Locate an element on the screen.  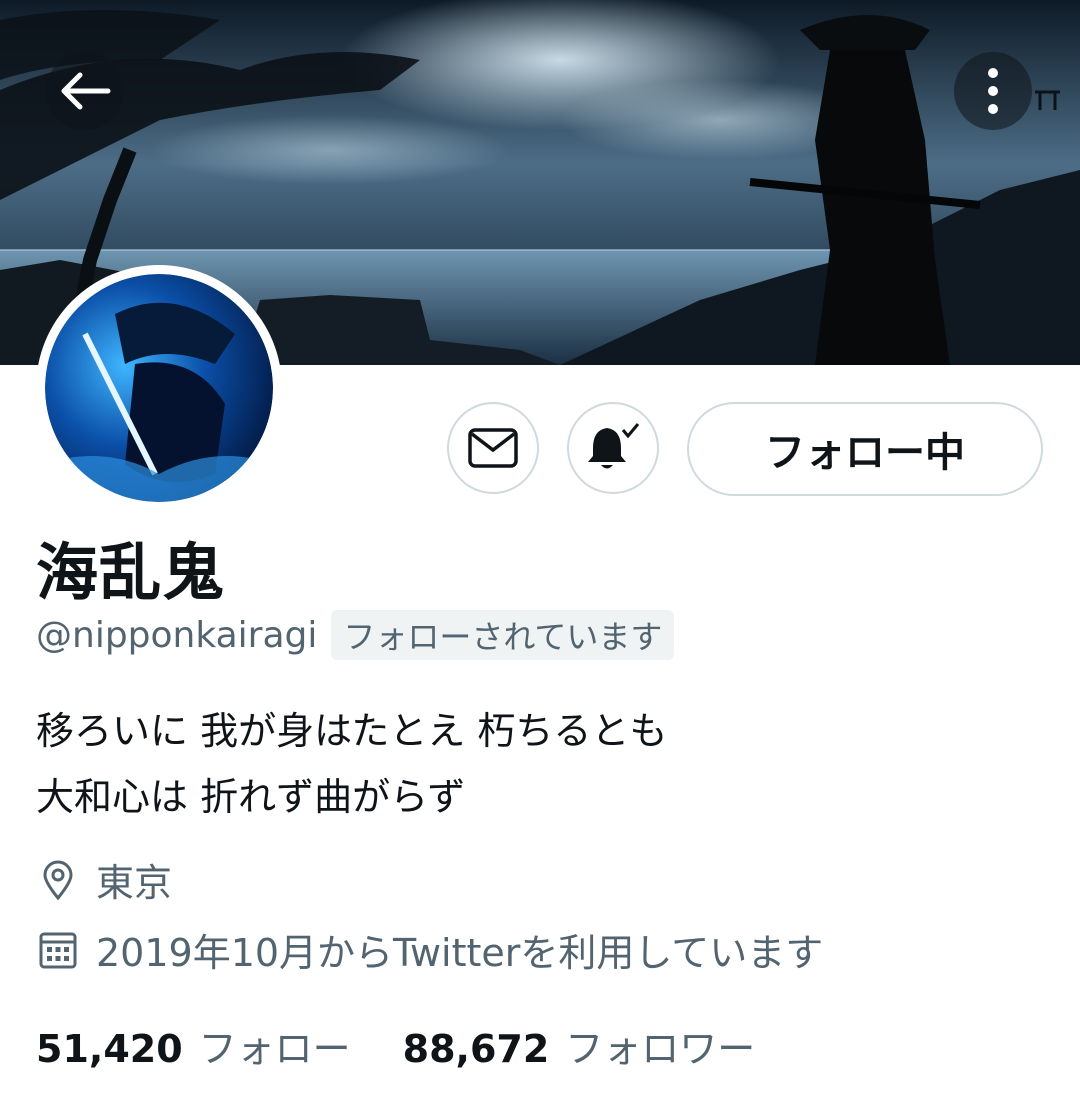
notifications-button is located at coordinates (613, 448).